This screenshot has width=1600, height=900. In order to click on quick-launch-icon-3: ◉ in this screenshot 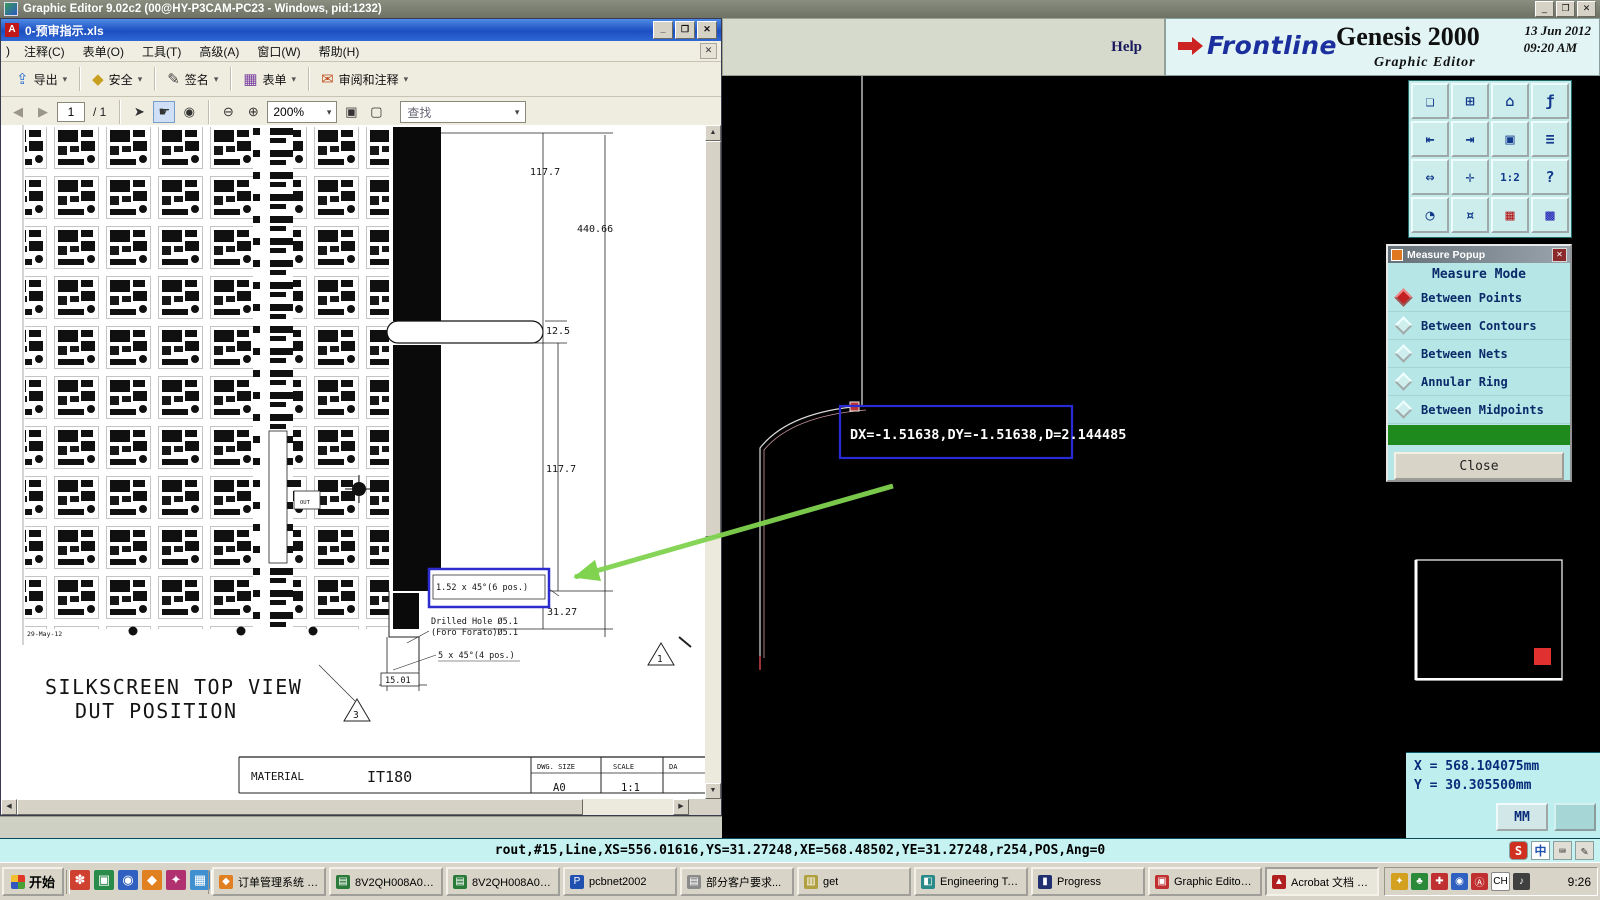, I will do `click(128, 880)`.